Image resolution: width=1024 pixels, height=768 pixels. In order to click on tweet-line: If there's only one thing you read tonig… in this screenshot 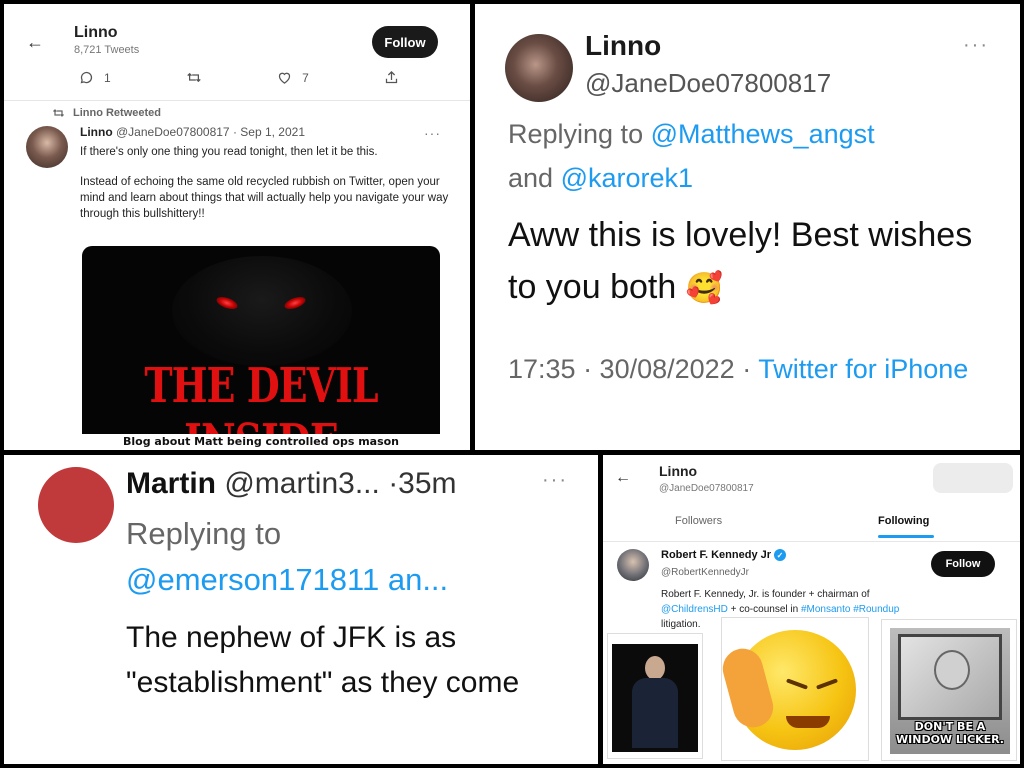, I will do `click(229, 152)`.